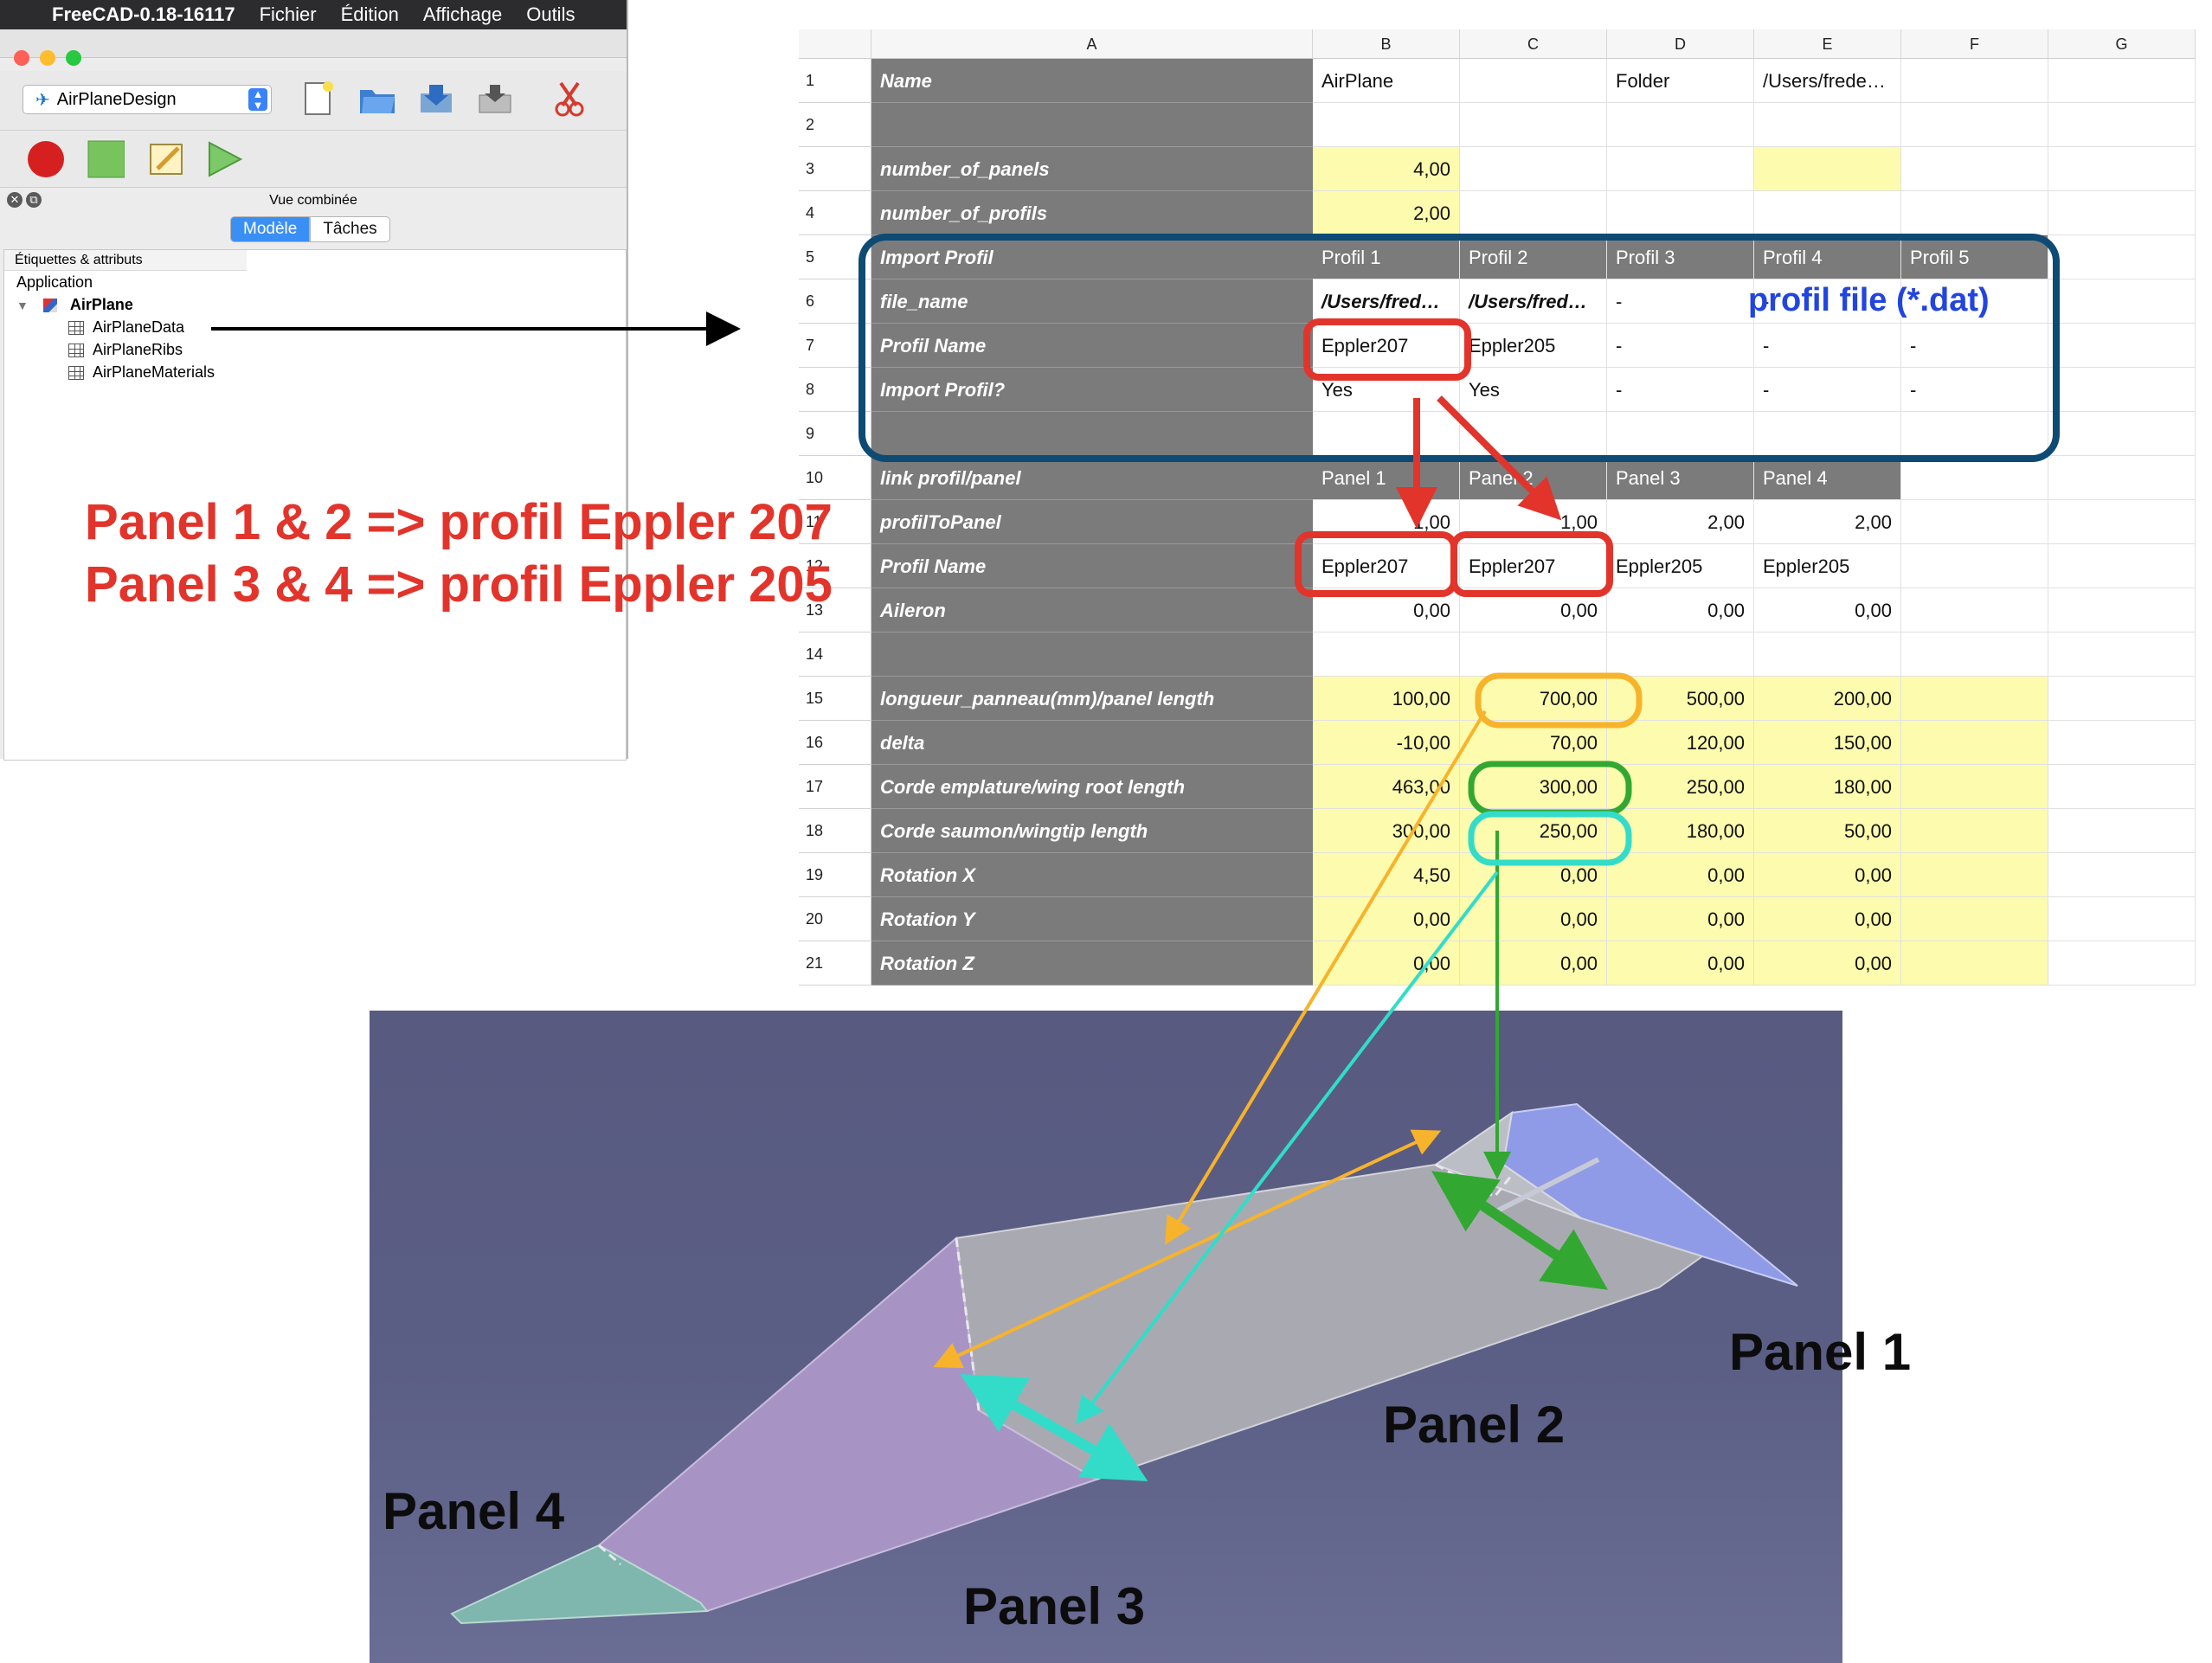  I want to click on menu-app-name: FreeCAD-0.18-16117, so click(143, 14).